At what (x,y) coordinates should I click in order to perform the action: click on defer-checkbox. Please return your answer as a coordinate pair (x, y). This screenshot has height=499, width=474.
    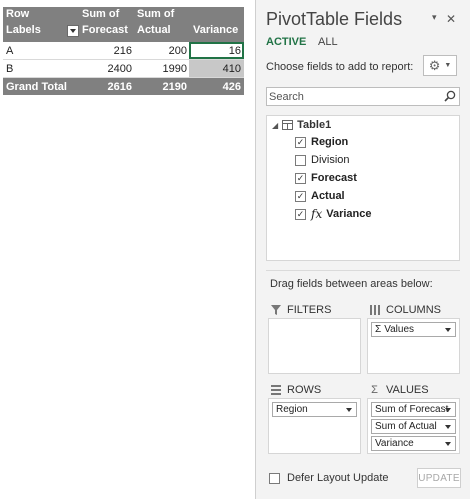
    Looking at the image, I should click on (274, 478).